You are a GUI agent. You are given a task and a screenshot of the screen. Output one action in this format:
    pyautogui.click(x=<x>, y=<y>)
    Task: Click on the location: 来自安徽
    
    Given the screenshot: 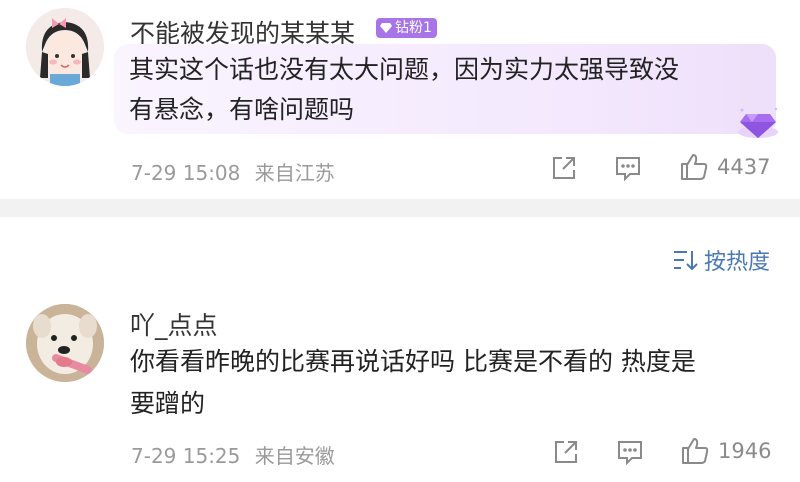 What is the action you would take?
    pyautogui.click(x=294, y=456)
    